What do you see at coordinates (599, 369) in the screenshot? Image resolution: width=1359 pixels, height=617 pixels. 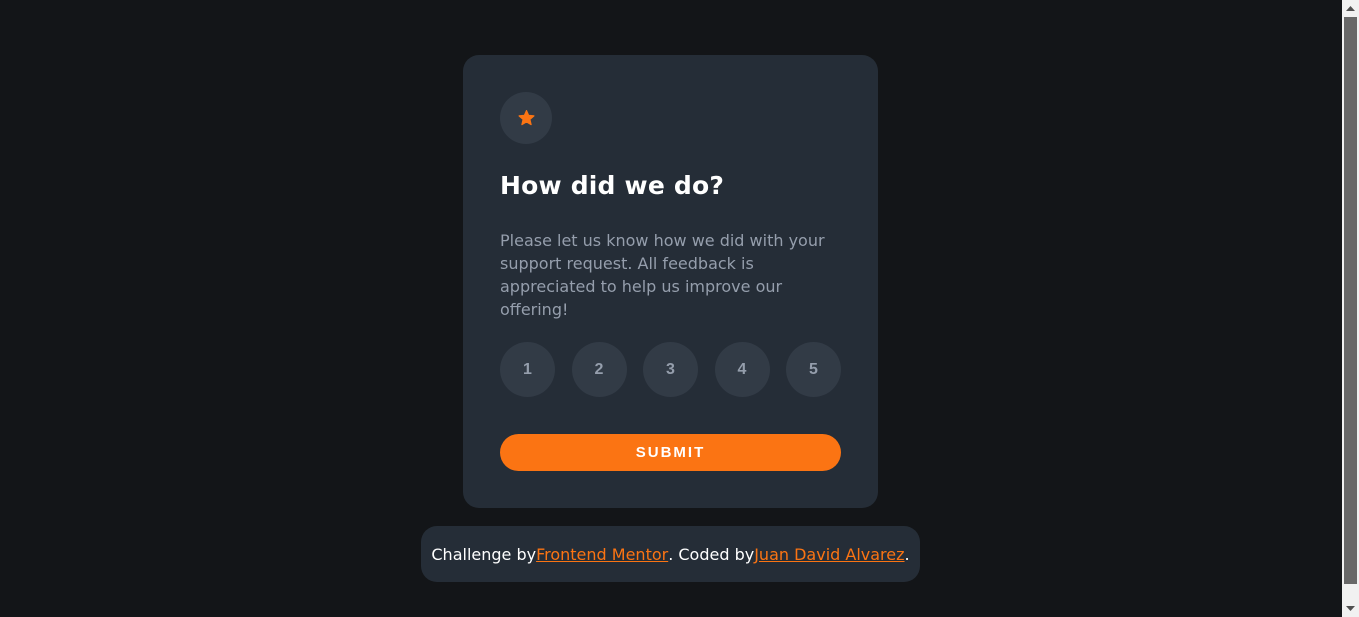 I see `rating-button-2: 2` at bounding box center [599, 369].